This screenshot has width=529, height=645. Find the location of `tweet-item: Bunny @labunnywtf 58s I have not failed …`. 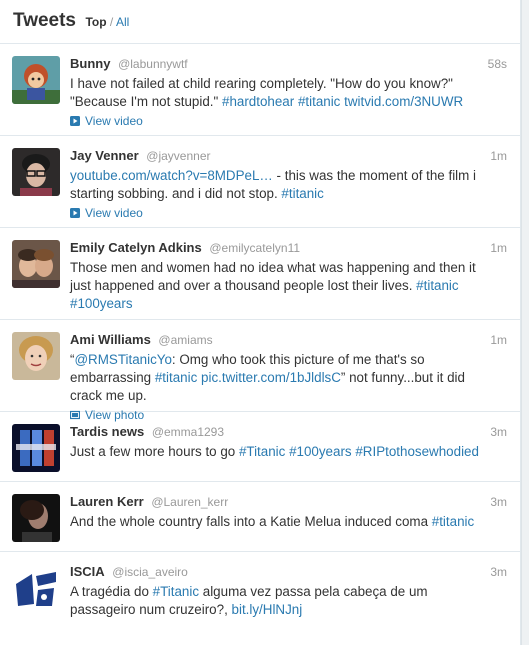

tweet-item: Bunny @labunnywtf 58s I have not failed … is located at coordinates (260, 90).